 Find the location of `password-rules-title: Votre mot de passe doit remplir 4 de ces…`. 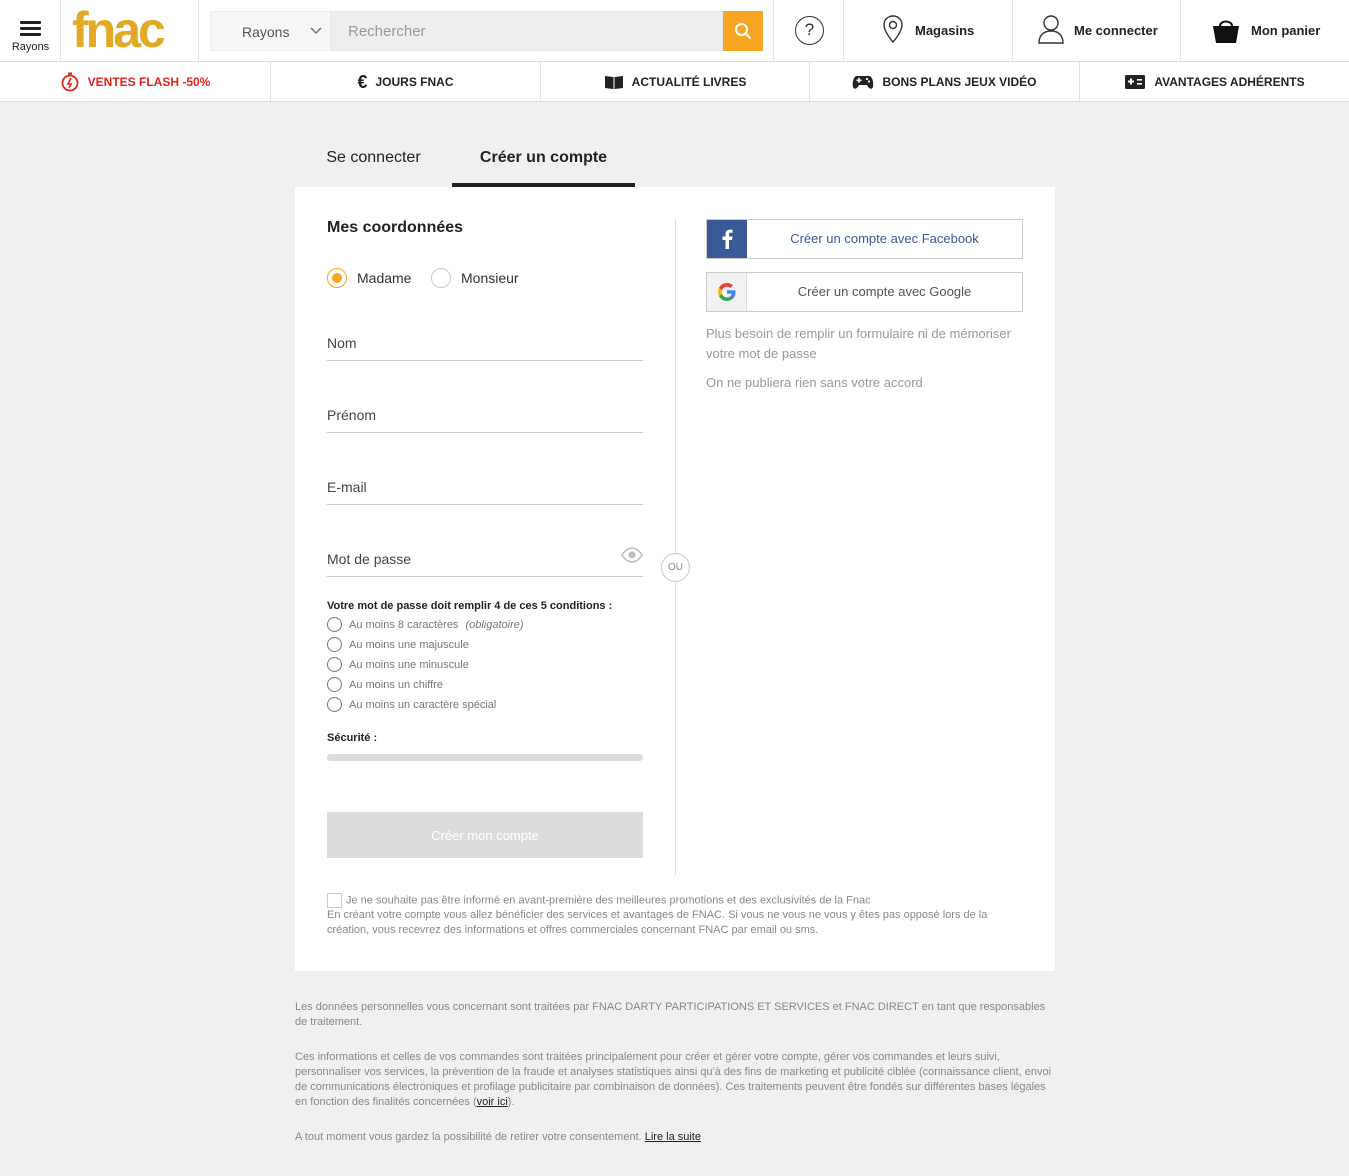

password-rules-title: Votre mot de passe doit remplir 4 de ces… is located at coordinates (470, 606).